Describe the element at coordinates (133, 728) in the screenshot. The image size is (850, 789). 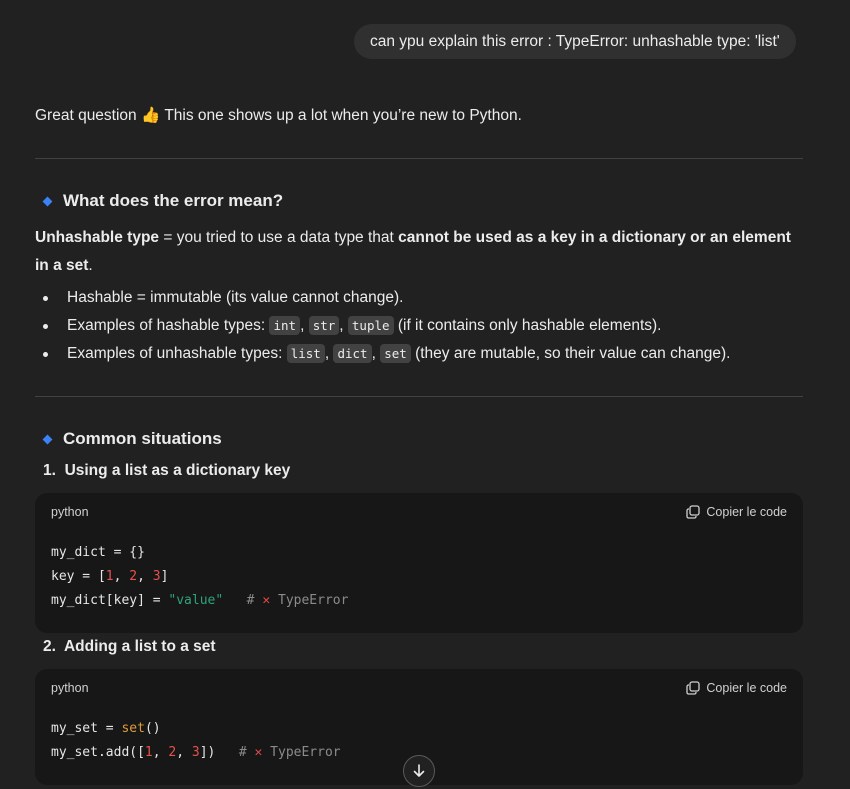
I see `code-function: set` at that location.